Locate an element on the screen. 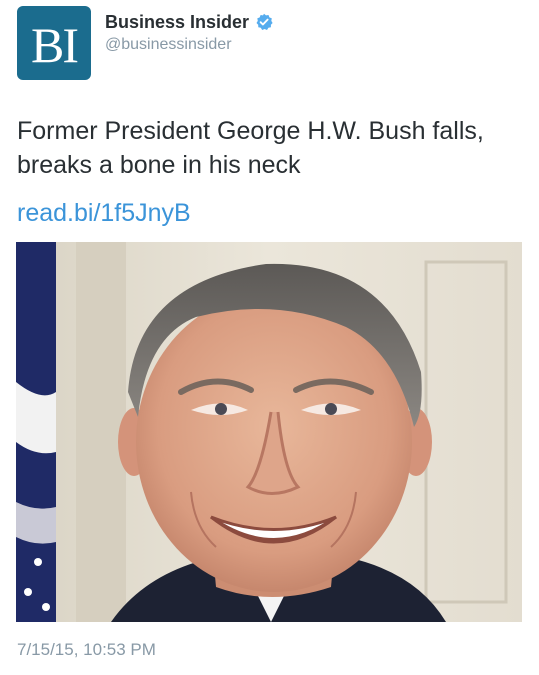 The width and height of the screenshot is (539, 675). display-name: Business Insider is located at coordinates (177, 22).